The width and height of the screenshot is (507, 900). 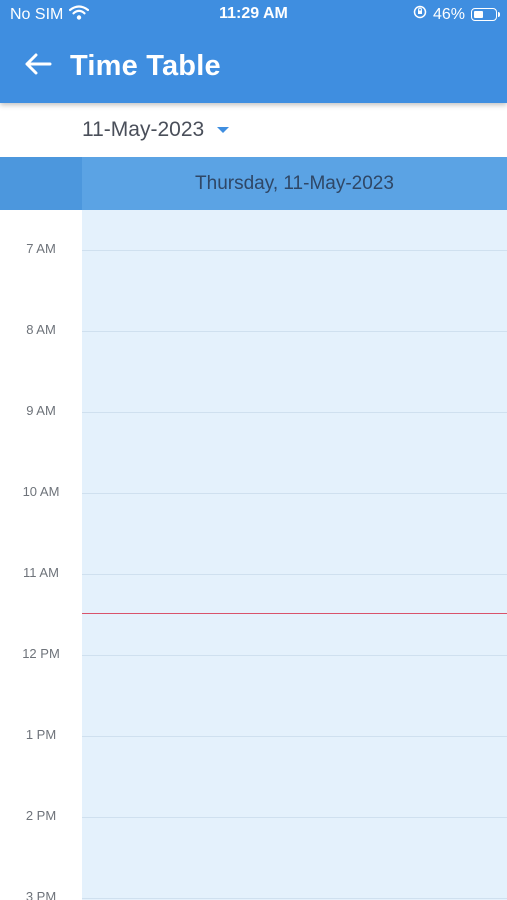 What do you see at coordinates (145, 65) in the screenshot?
I see `page-title: Time Table` at bounding box center [145, 65].